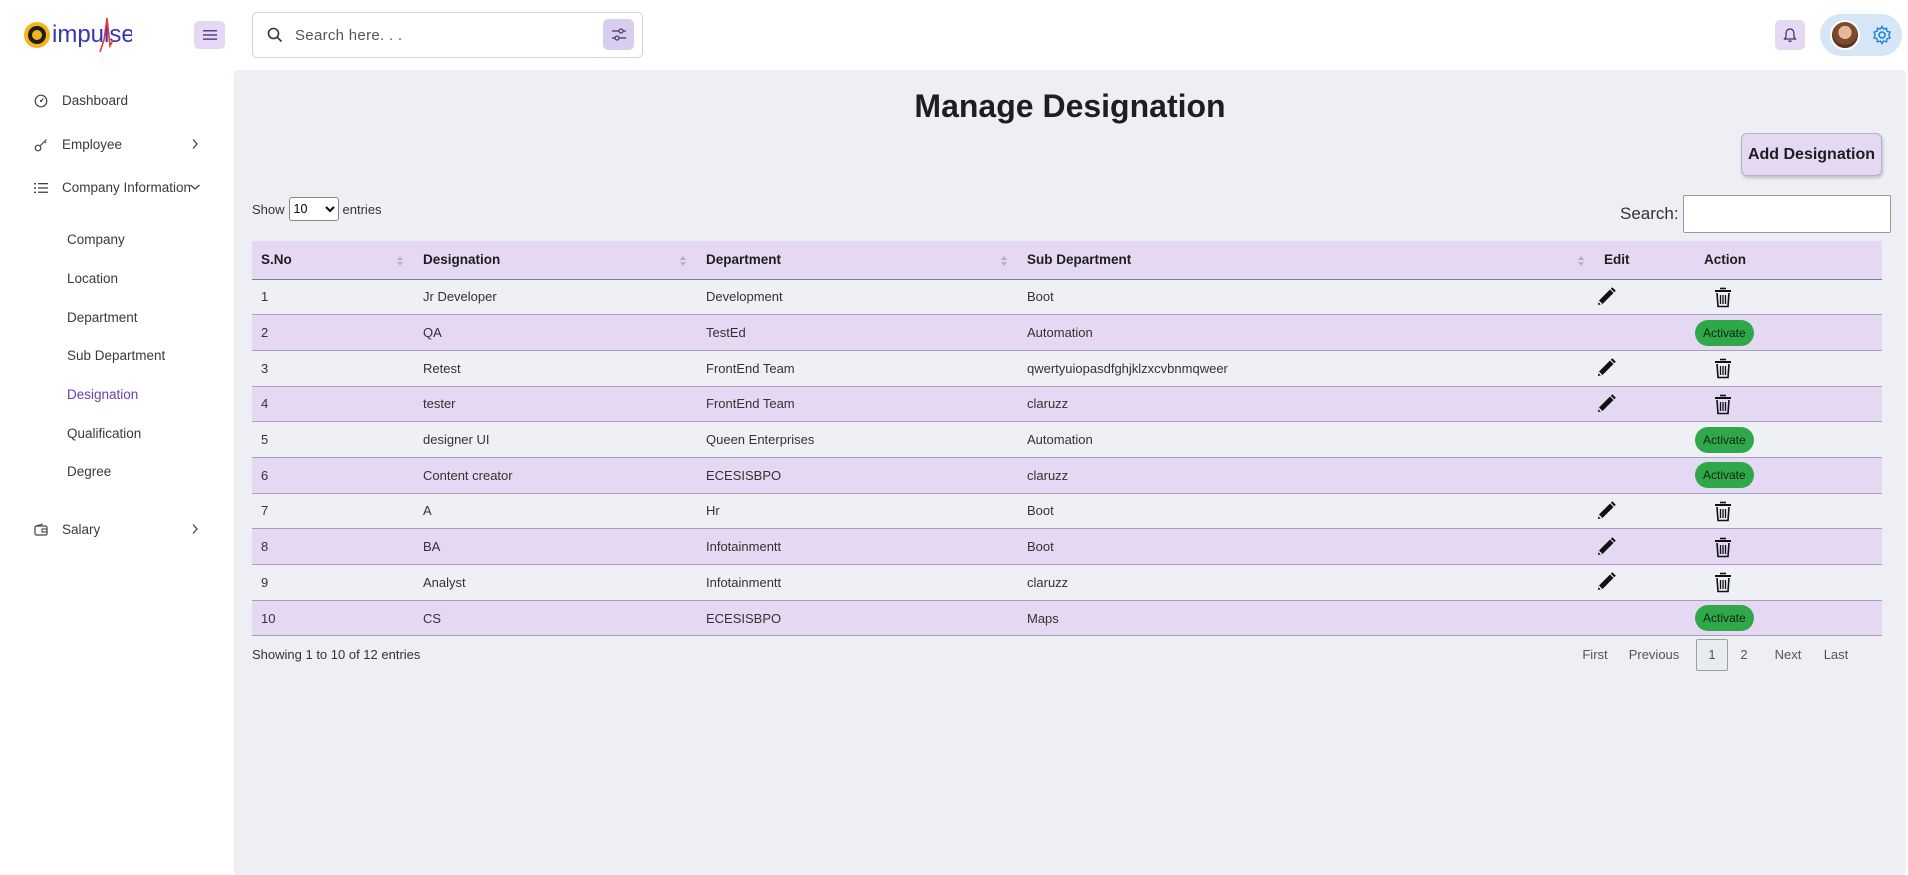 This screenshot has height=875, width=1908. I want to click on page-length-control: Show 10 entries, so click(317, 209).